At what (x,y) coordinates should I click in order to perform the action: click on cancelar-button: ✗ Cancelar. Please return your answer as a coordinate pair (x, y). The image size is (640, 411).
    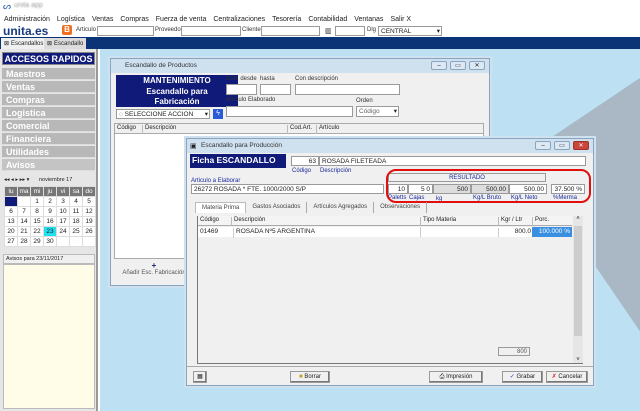
    Looking at the image, I should click on (567, 377).